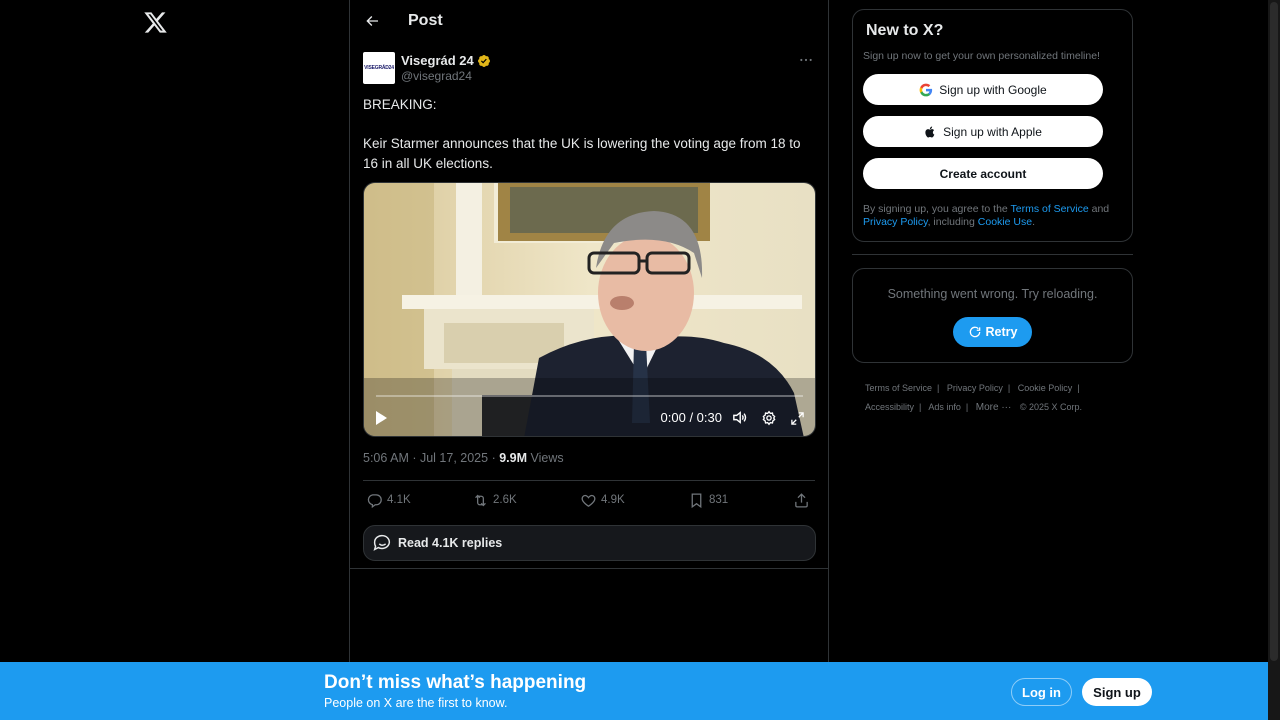 This screenshot has width=1280, height=720. What do you see at coordinates (895, 222) in the screenshot?
I see `privacy-link: Privacy Policy` at bounding box center [895, 222].